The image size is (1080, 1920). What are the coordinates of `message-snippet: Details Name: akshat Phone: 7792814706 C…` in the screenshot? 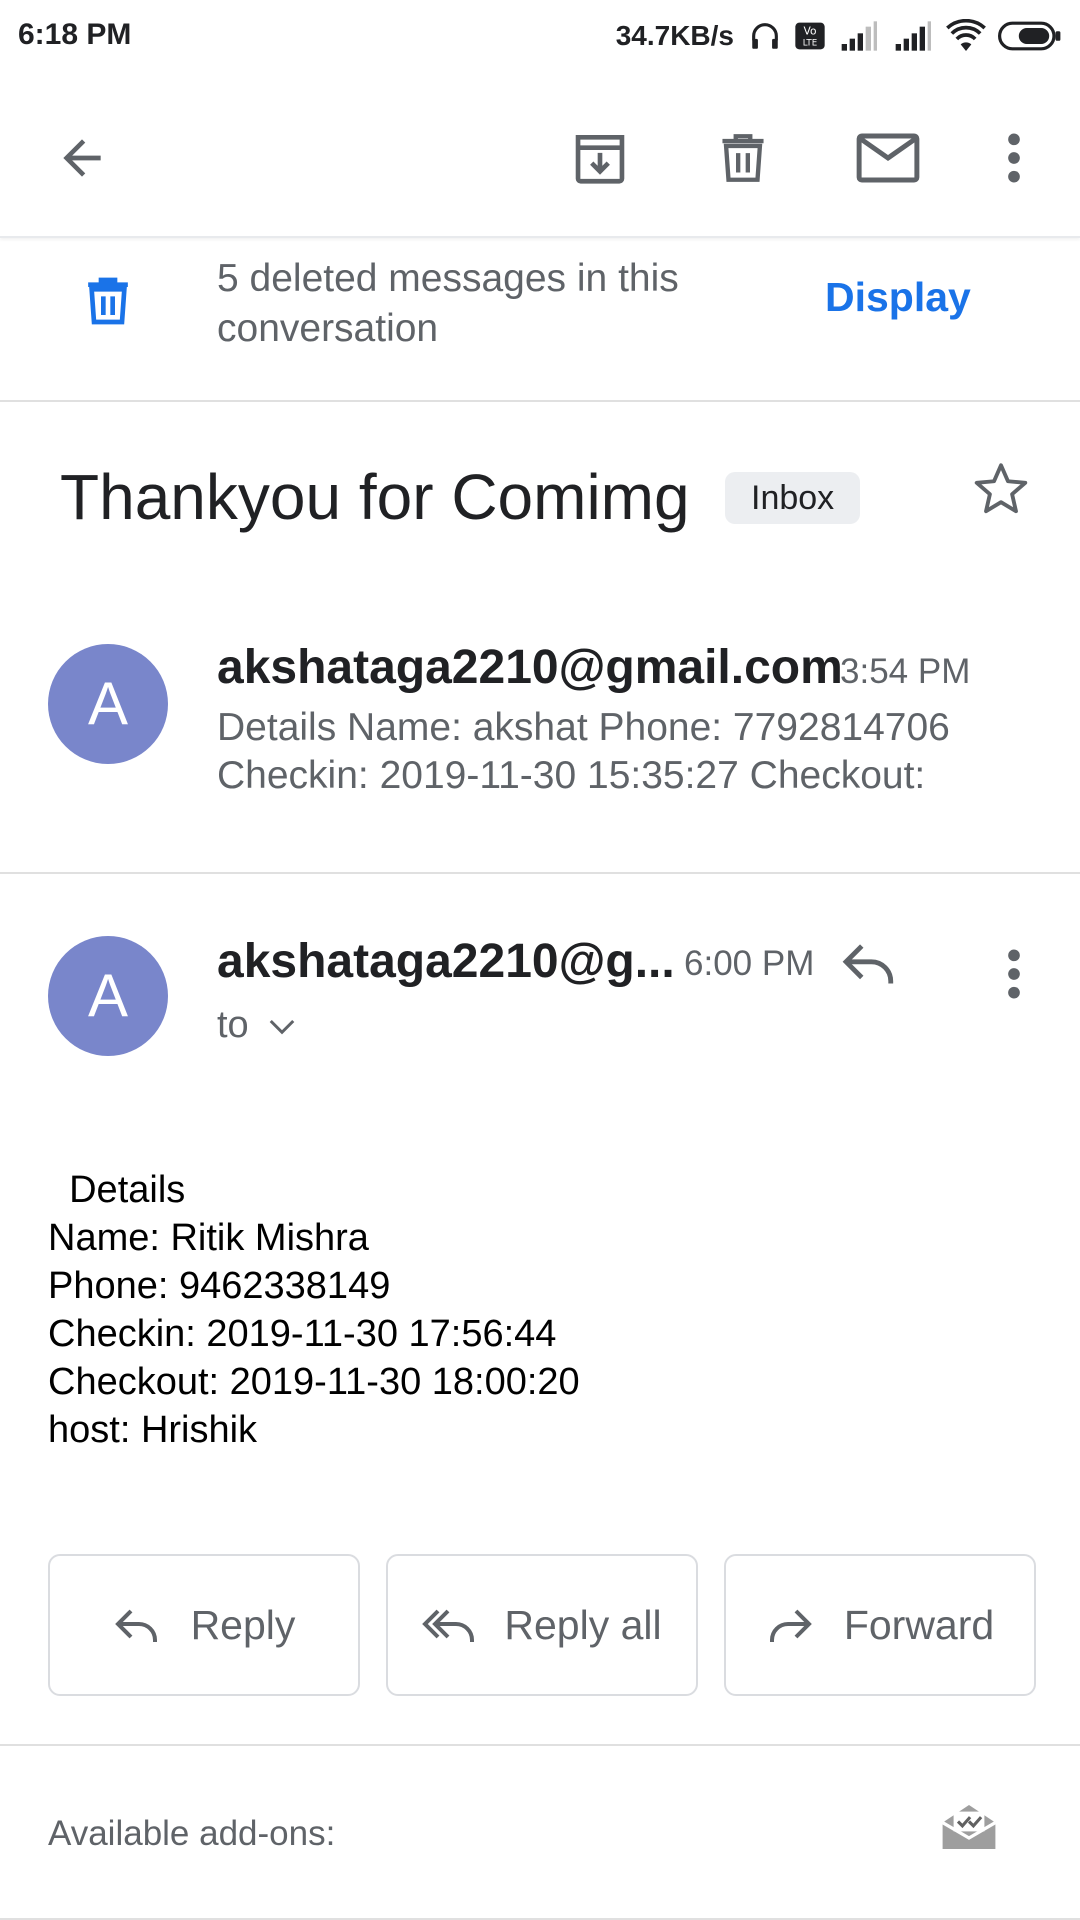 It's located at (627, 752).